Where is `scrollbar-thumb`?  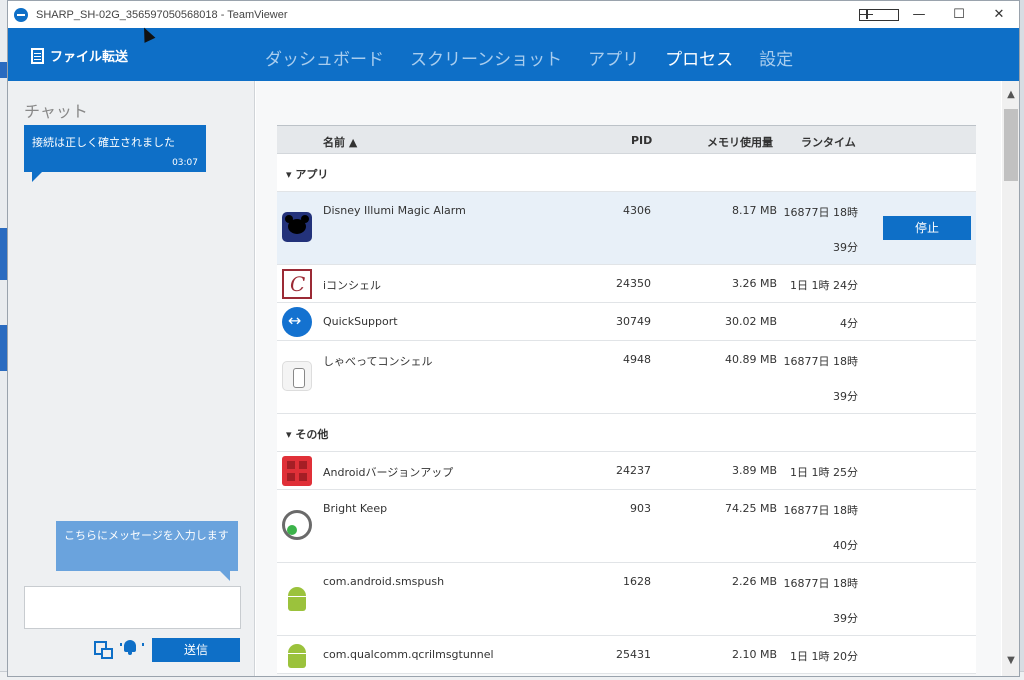
scrollbar-thumb is located at coordinates (1011, 145).